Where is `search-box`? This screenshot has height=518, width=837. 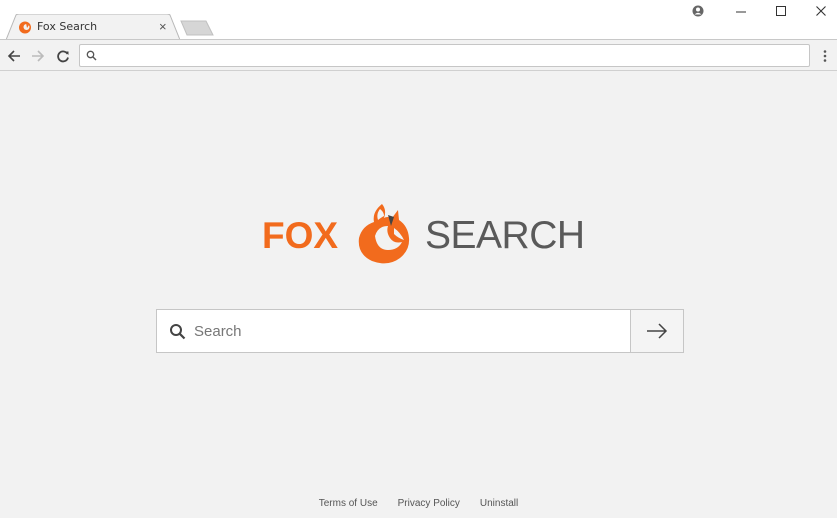 search-box is located at coordinates (420, 331).